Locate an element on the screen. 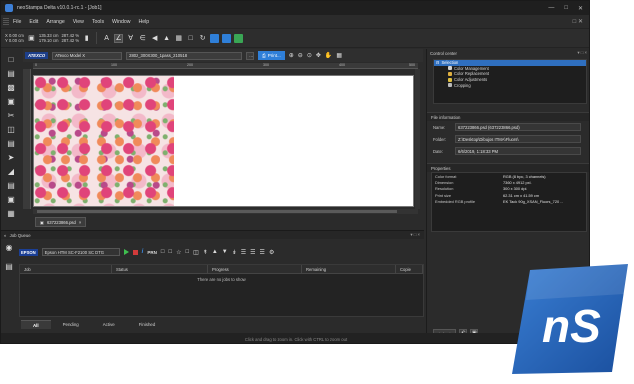  app-logo-icon is located at coordinates (9, 8).